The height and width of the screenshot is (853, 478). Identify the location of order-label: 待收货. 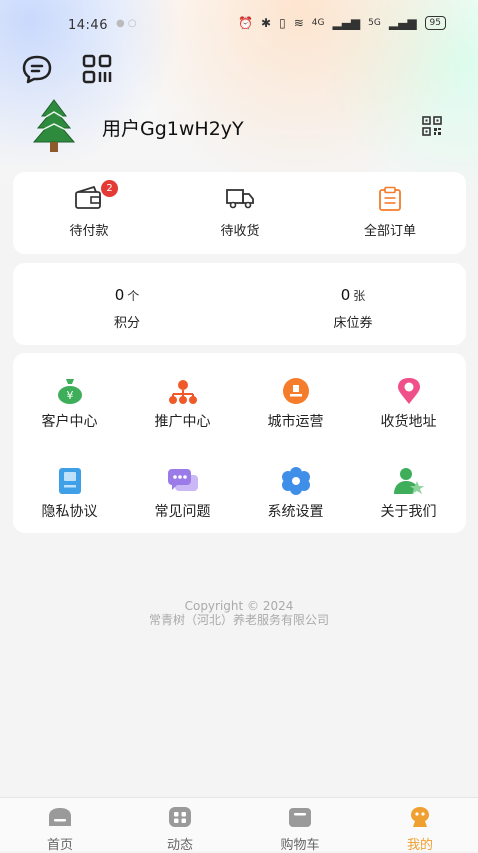
(240, 231).